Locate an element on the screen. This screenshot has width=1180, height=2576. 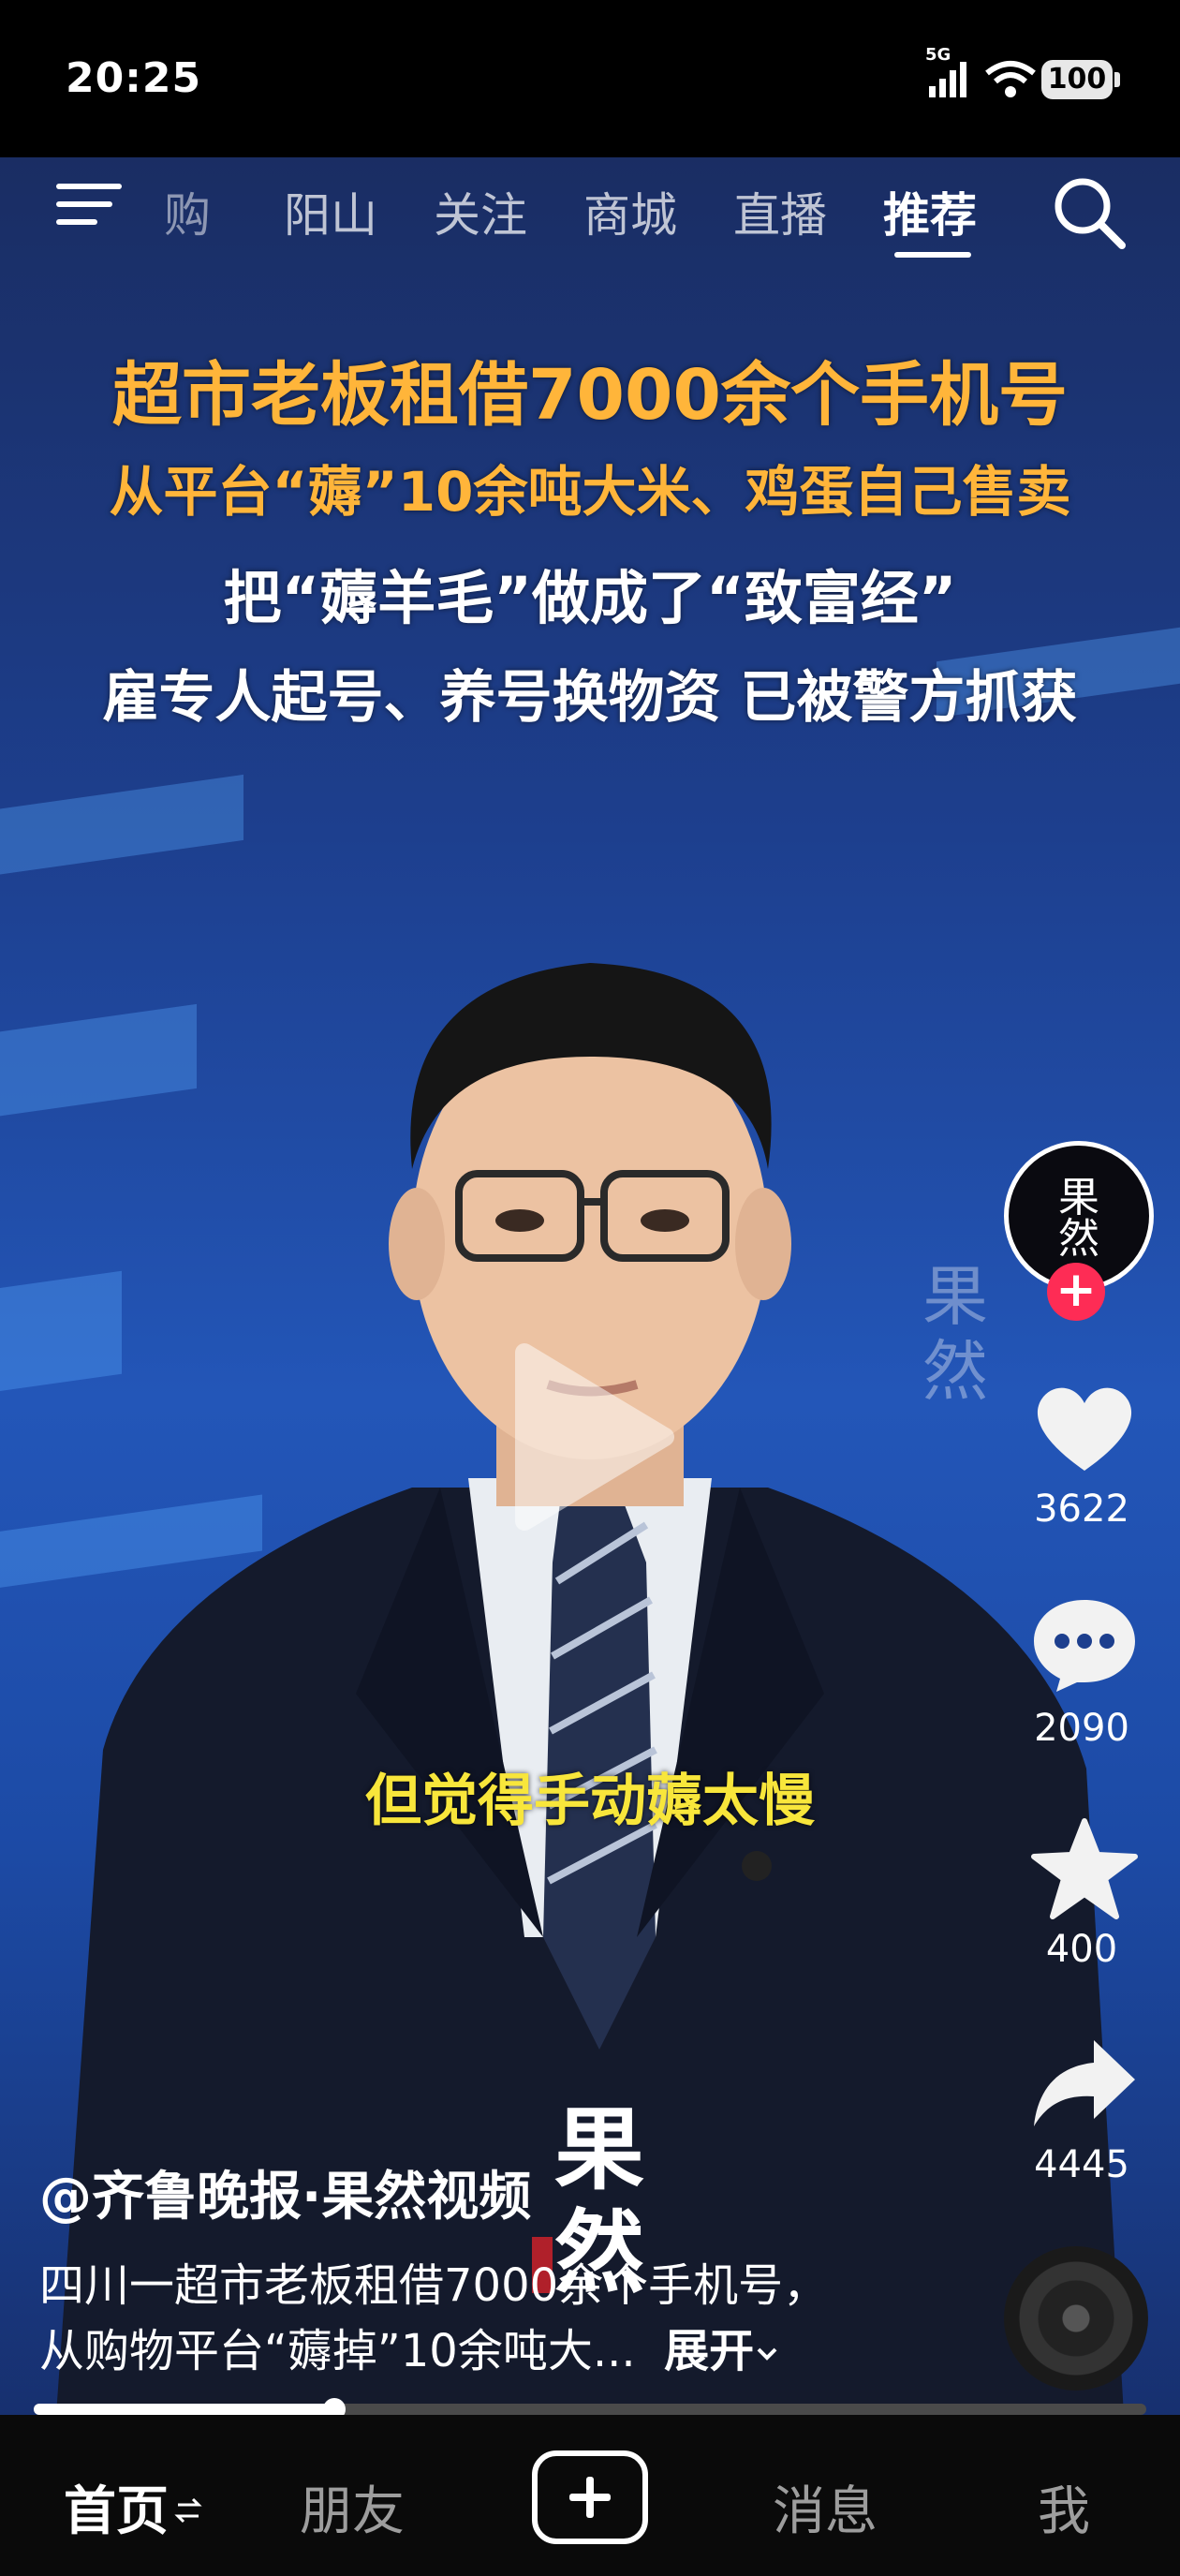
tab-recommended: 推荐 is located at coordinates (930, 211).